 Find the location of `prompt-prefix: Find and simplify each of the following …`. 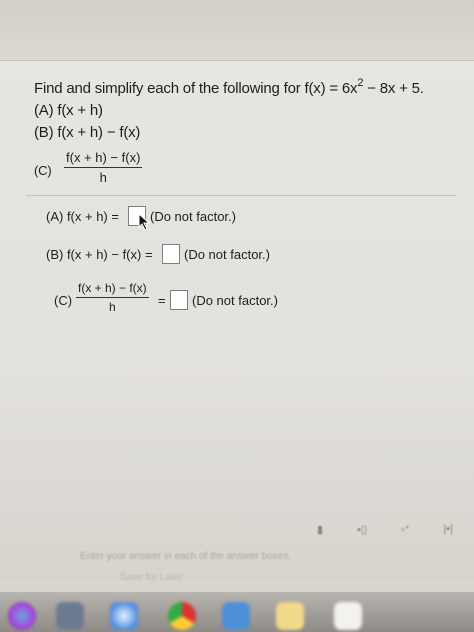

prompt-prefix: Find and simplify each of the following … is located at coordinates (196, 88).